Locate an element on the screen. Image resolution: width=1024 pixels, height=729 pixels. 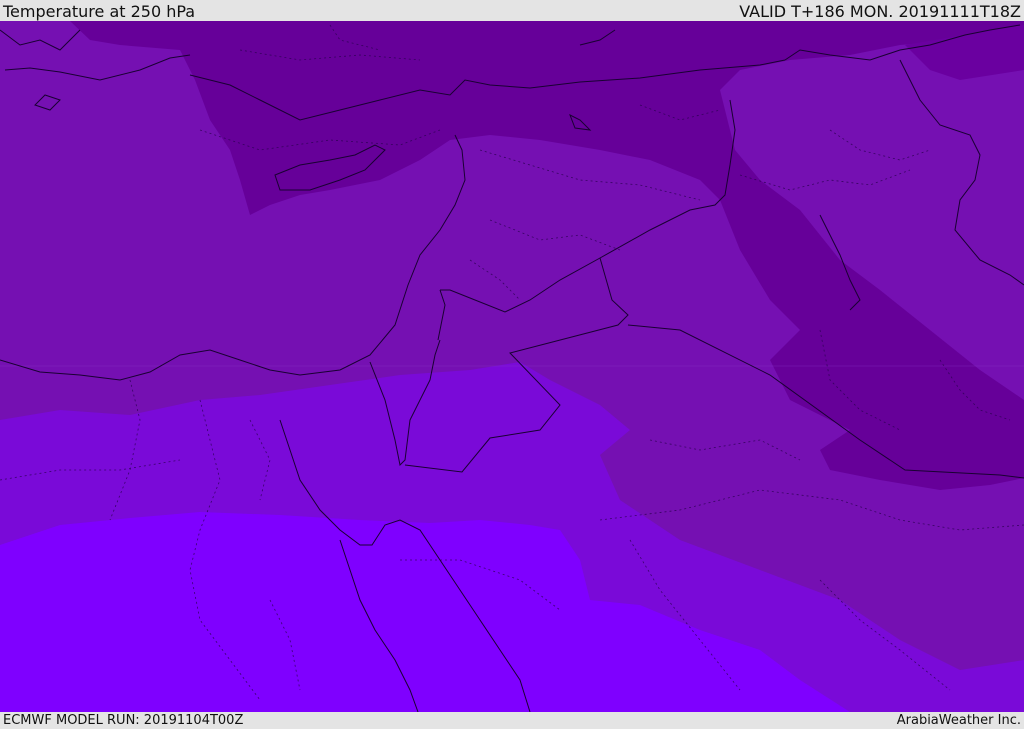
map-title: Temperature at 250 hPa is located at coordinates (99, 11).